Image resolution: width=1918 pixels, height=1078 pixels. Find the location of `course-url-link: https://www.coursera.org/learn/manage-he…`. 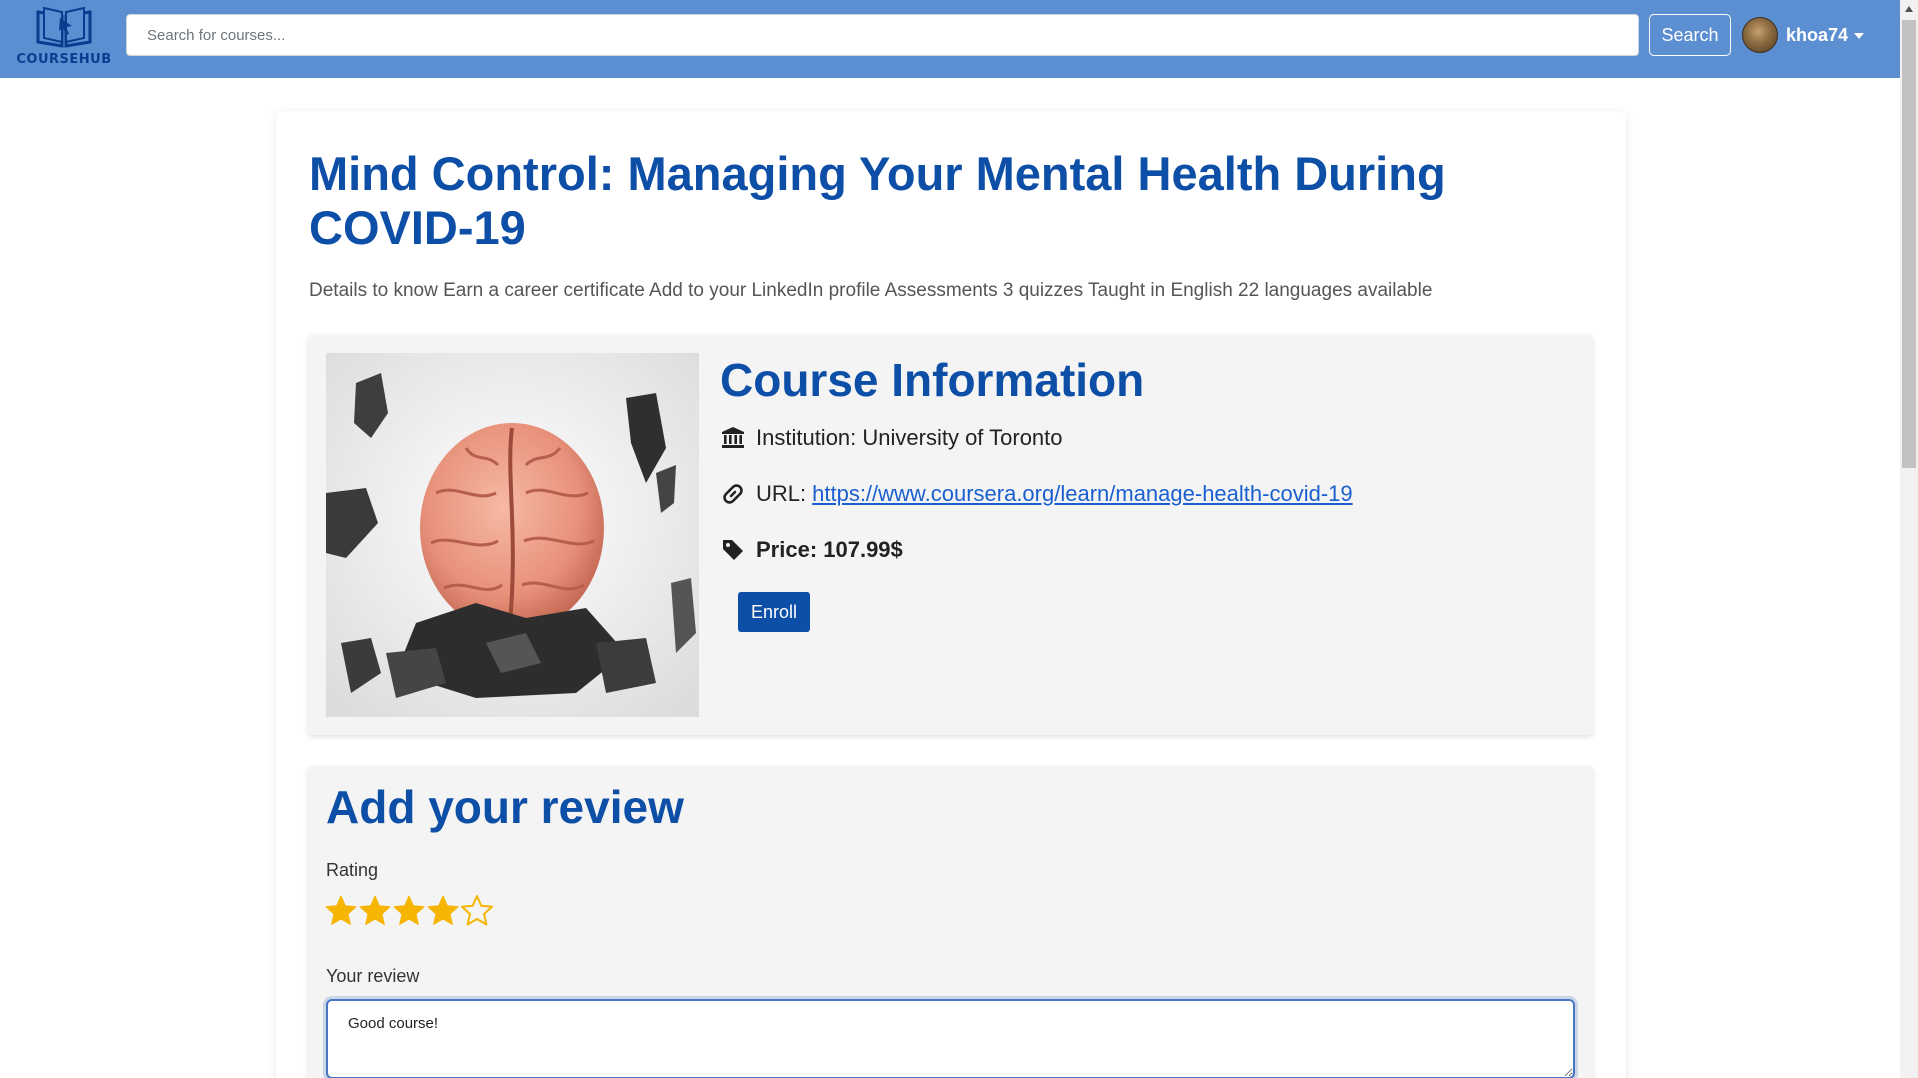

course-url-link: https://www.coursera.org/learn/manage-he… is located at coordinates (1082, 494).